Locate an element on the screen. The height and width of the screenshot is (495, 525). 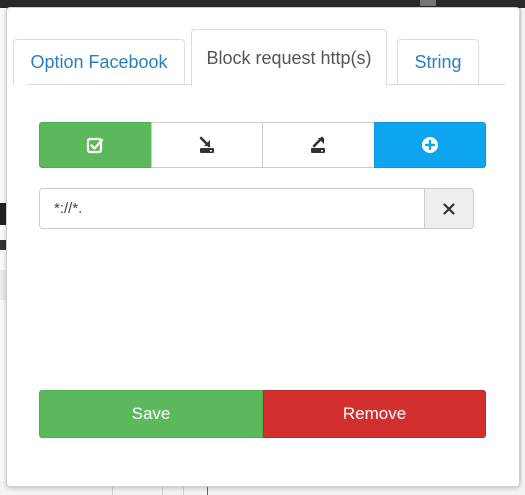
check-square-icon is located at coordinates (95, 145).